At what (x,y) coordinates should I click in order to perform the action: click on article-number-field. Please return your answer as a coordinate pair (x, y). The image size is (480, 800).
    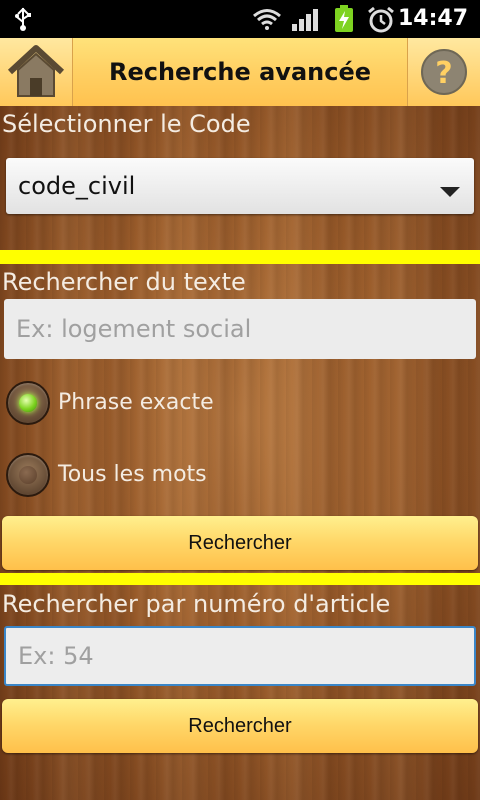
    Looking at the image, I should click on (240, 656).